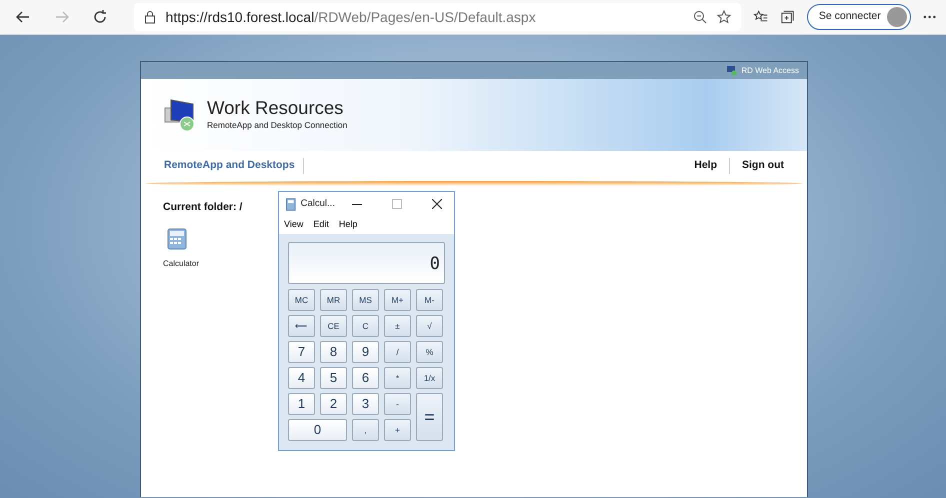  What do you see at coordinates (437, 204) in the screenshot?
I see `close-icon` at bounding box center [437, 204].